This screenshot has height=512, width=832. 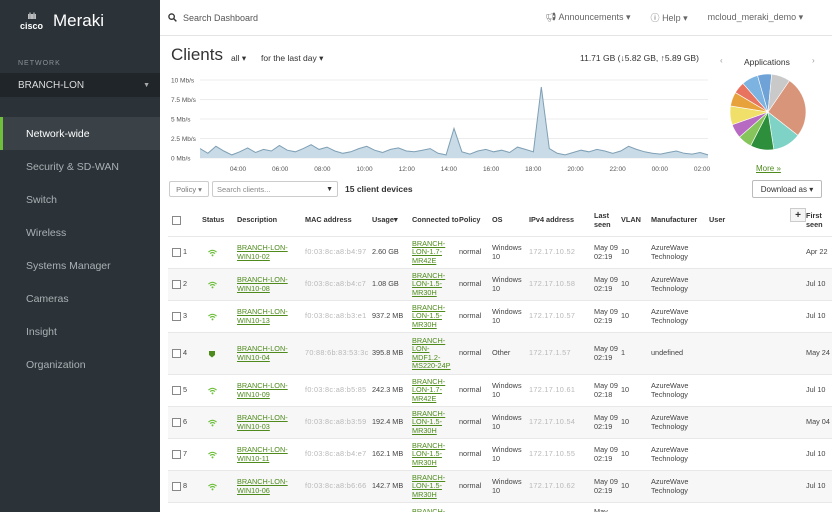 What do you see at coordinates (186, 486) in the screenshot?
I see `row-select: 8` at bounding box center [186, 486].